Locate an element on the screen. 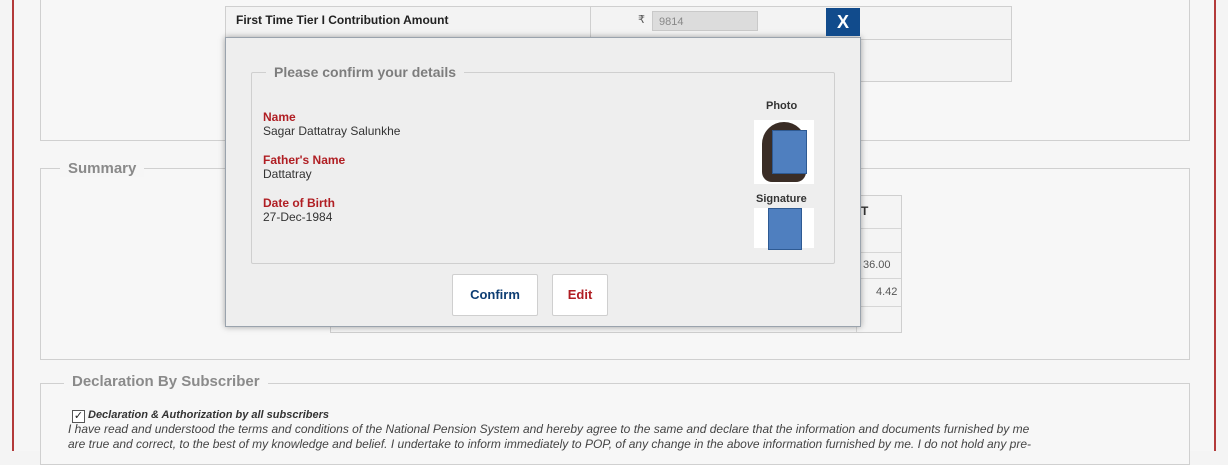 The width and height of the screenshot is (1228, 465). contribution-label: First Time Tier I Contribution Amount is located at coordinates (342, 20).